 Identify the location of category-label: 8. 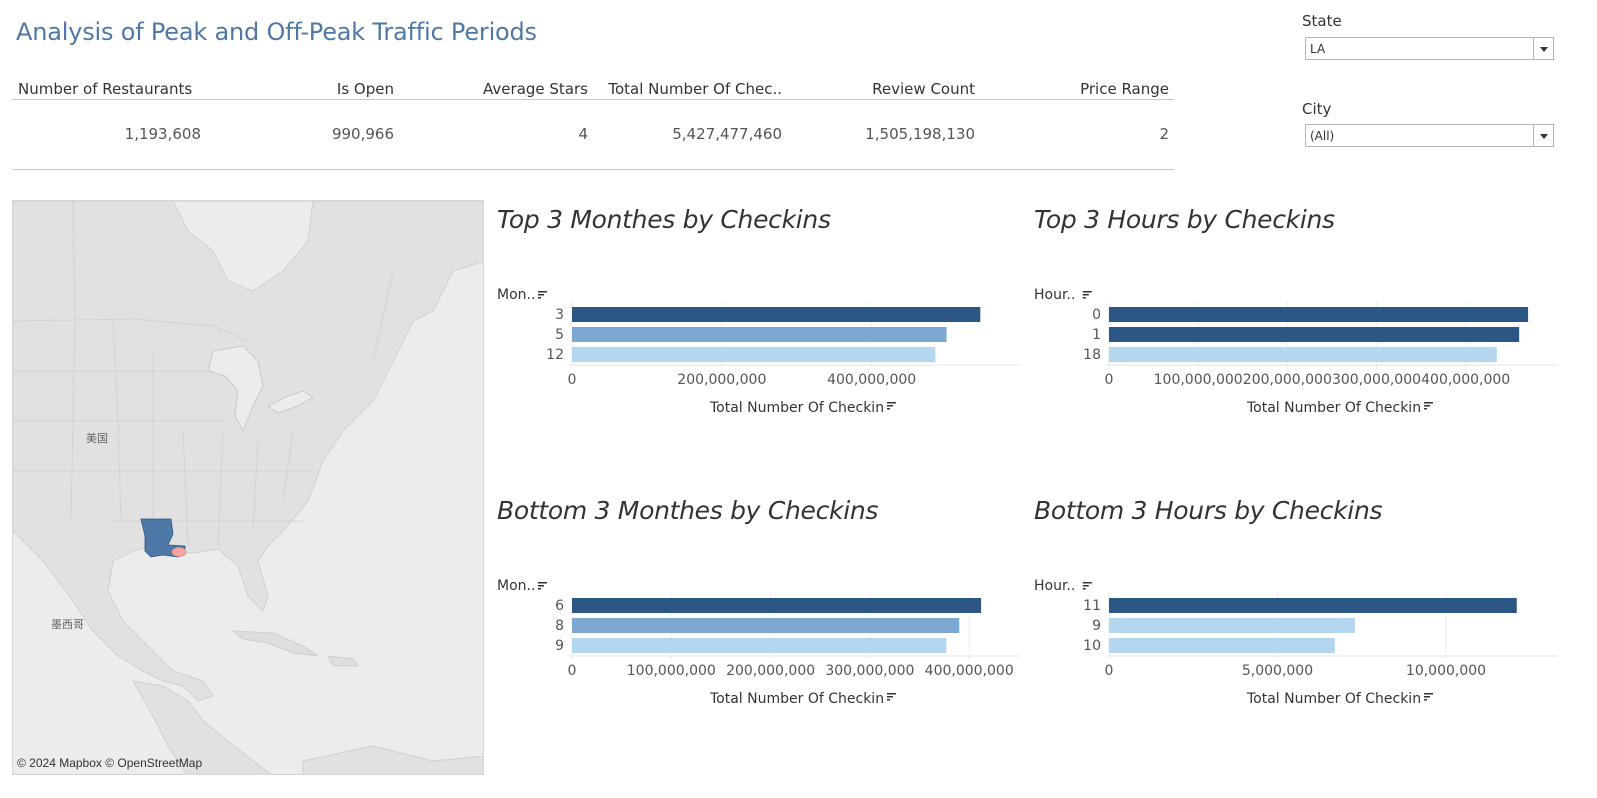
(559, 626).